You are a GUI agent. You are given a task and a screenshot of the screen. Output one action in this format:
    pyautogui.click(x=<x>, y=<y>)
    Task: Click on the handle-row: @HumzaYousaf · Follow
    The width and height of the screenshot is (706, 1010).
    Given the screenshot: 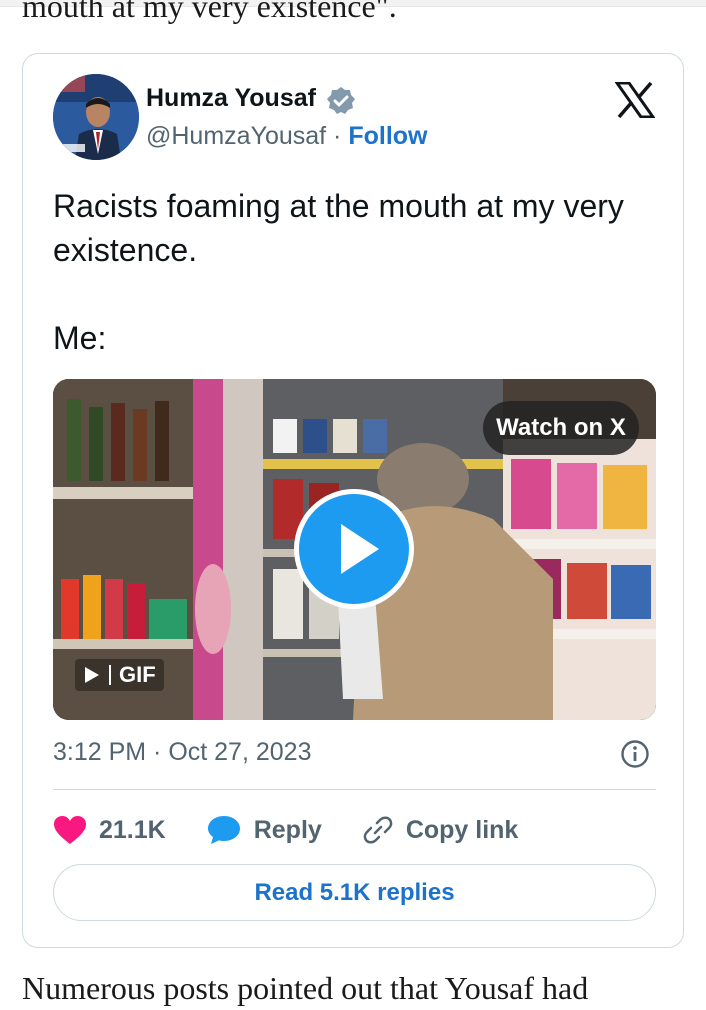 What is the action you would take?
    pyautogui.click(x=286, y=136)
    